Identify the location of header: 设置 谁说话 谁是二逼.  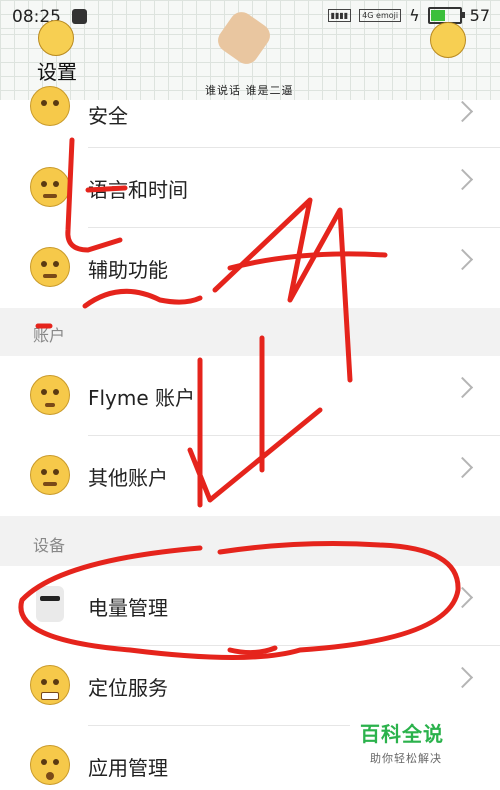
(250, 53).